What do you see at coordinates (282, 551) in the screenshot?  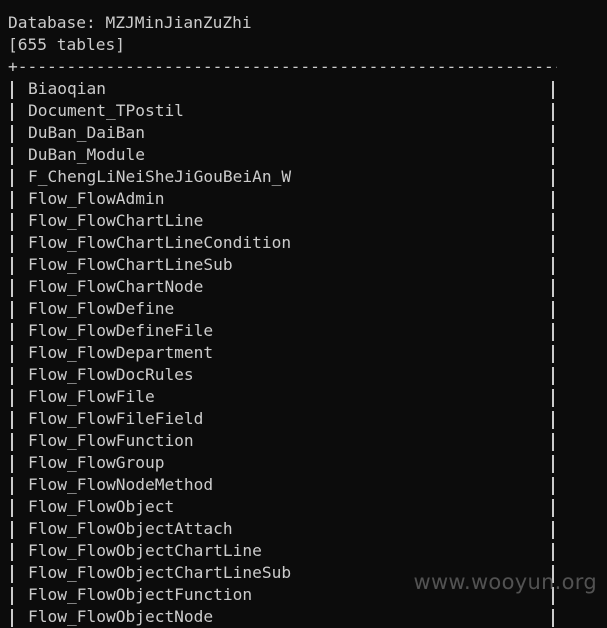 I see `table-row: Flow_FlowObjectChartLine` at bounding box center [282, 551].